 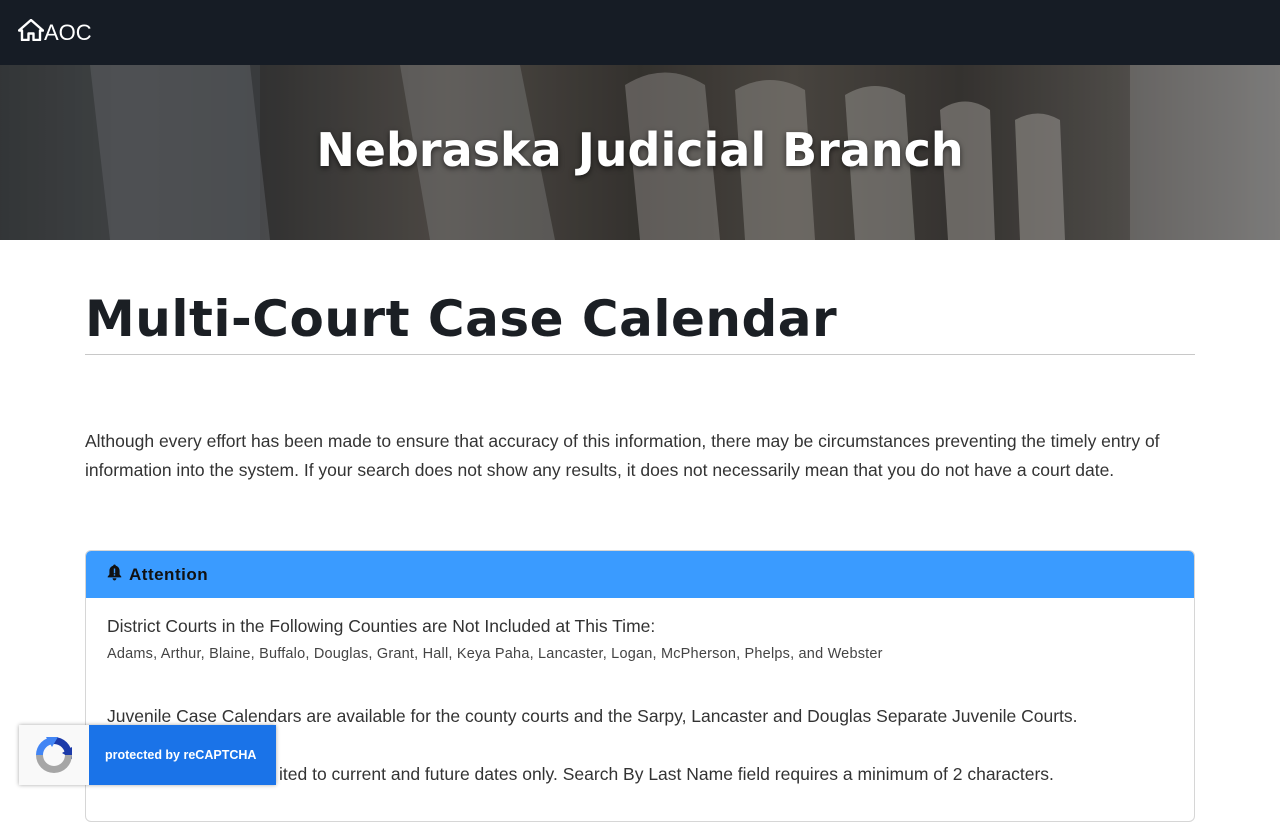 I want to click on recaptcha-badge: protected by reCAPTCHA, so click(x=147, y=755).